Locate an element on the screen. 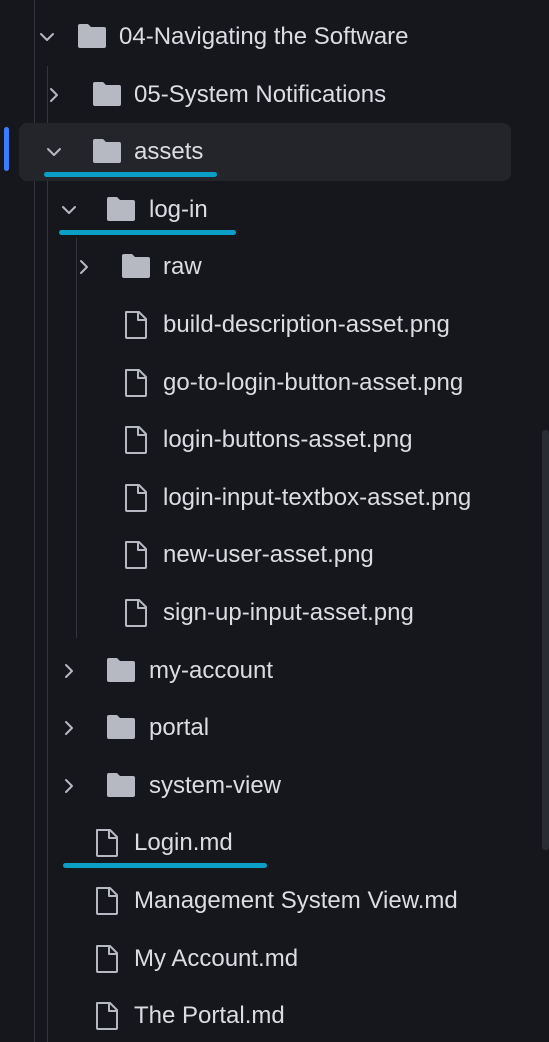  tree-item-label: login-buttons-asset.png is located at coordinates (288, 440).